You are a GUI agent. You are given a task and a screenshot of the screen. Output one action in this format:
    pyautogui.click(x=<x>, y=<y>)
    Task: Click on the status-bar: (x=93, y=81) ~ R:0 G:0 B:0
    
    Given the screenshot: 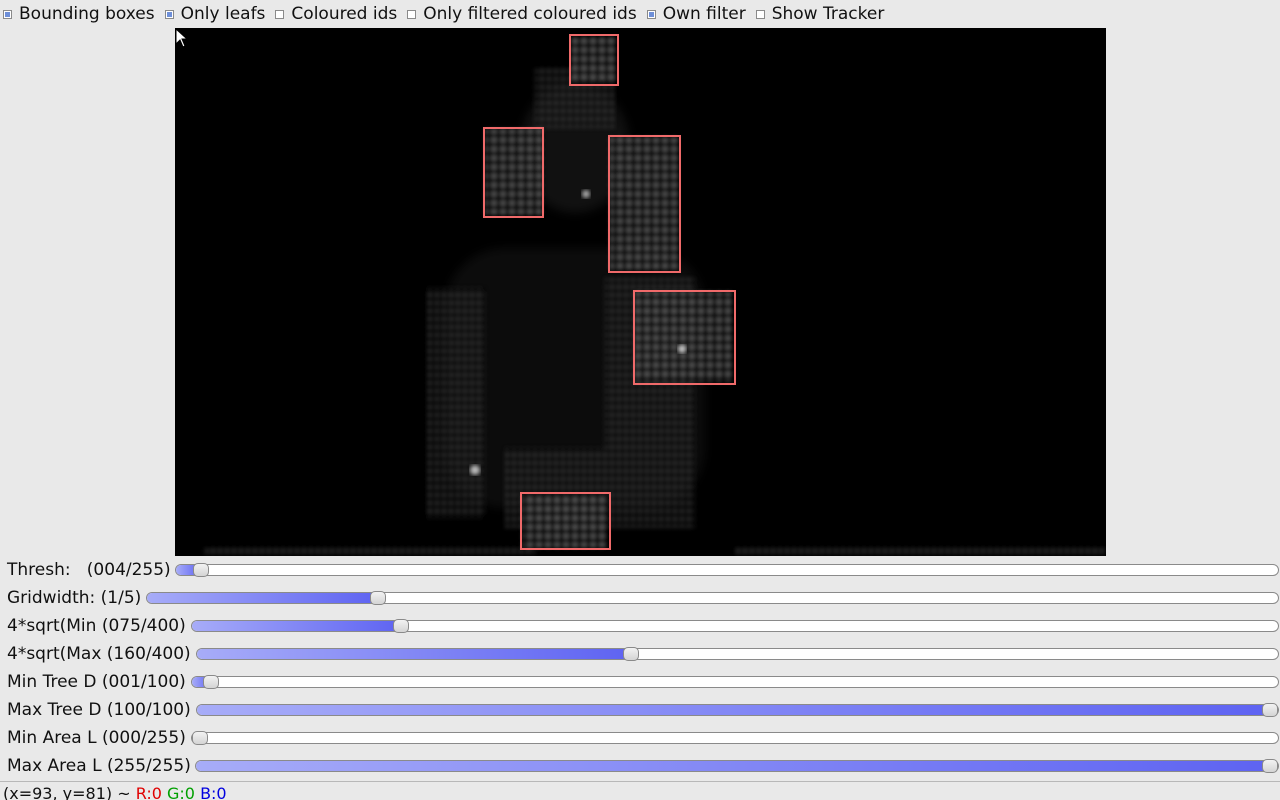 What is the action you would take?
    pyautogui.click(x=640, y=790)
    